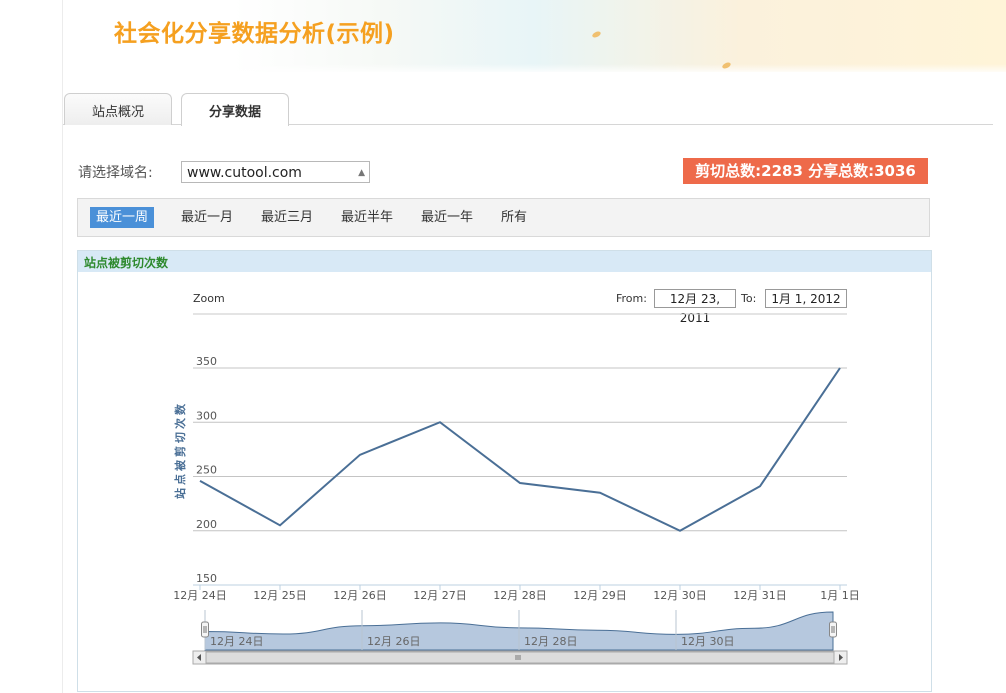 This screenshot has width=1006, height=693. I want to click on x-tick-label: 12月 24日, so click(200, 595).